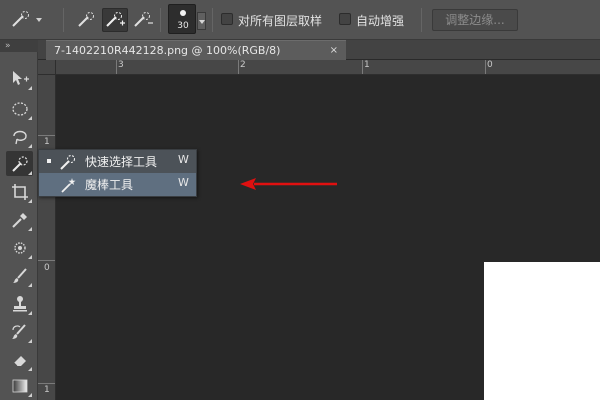 This screenshot has width=600, height=400. I want to click on brush-tool, so click(19, 275).